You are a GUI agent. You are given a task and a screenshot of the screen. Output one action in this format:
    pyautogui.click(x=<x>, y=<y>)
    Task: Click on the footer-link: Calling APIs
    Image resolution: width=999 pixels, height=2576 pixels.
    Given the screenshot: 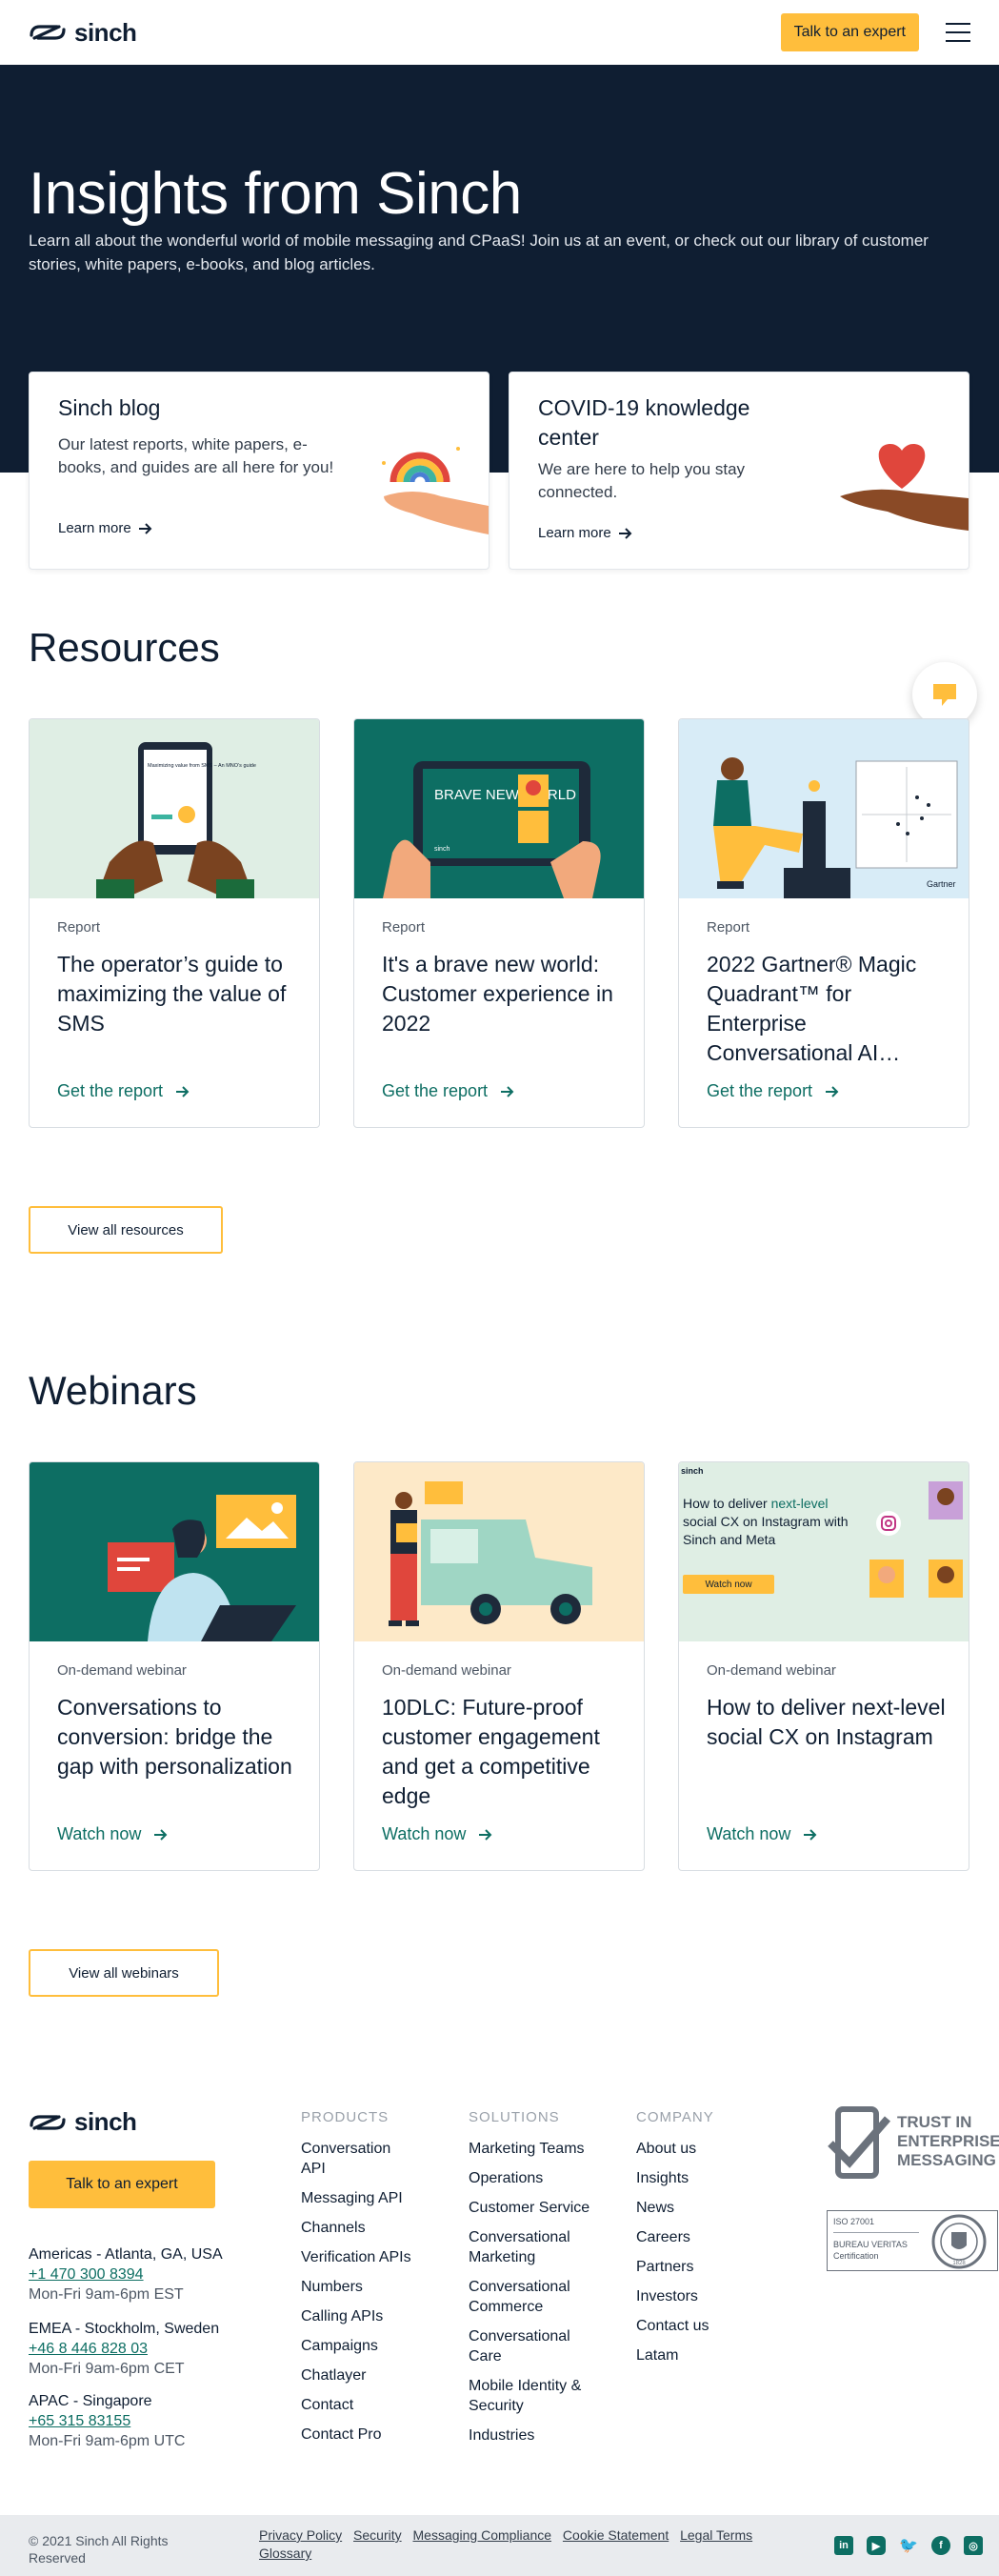 What is the action you would take?
    pyautogui.click(x=358, y=2316)
    